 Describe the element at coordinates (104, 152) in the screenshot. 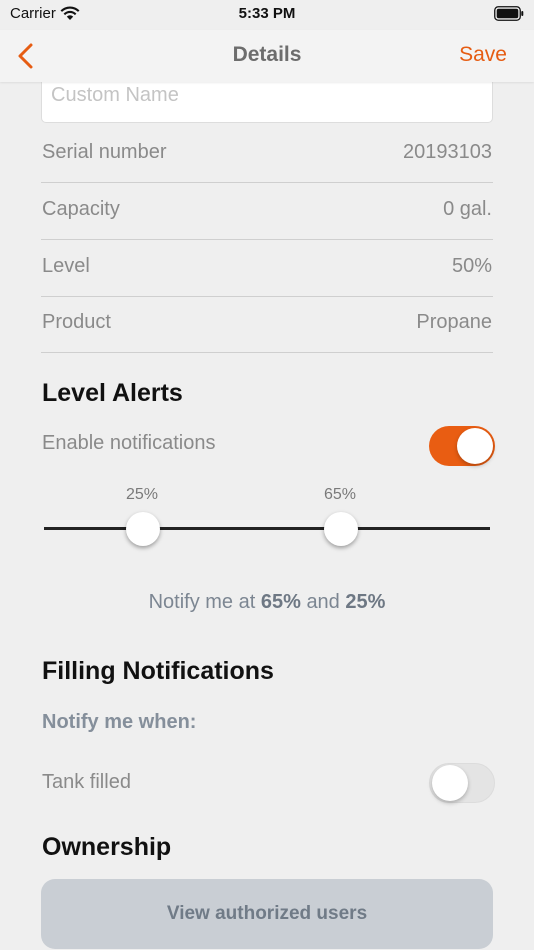

I see `serial-number-label: Serial number` at that location.